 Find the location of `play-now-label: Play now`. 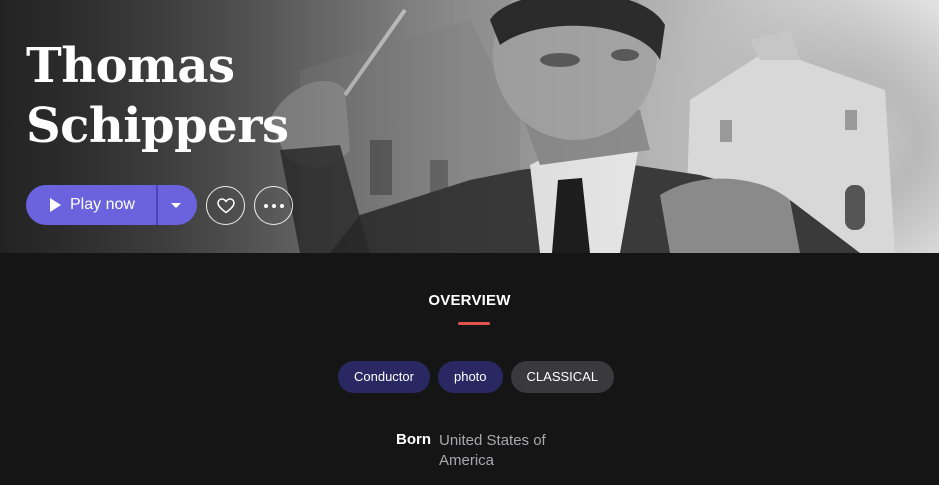

play-now-label: Play now is located at coordinates (102, 204).